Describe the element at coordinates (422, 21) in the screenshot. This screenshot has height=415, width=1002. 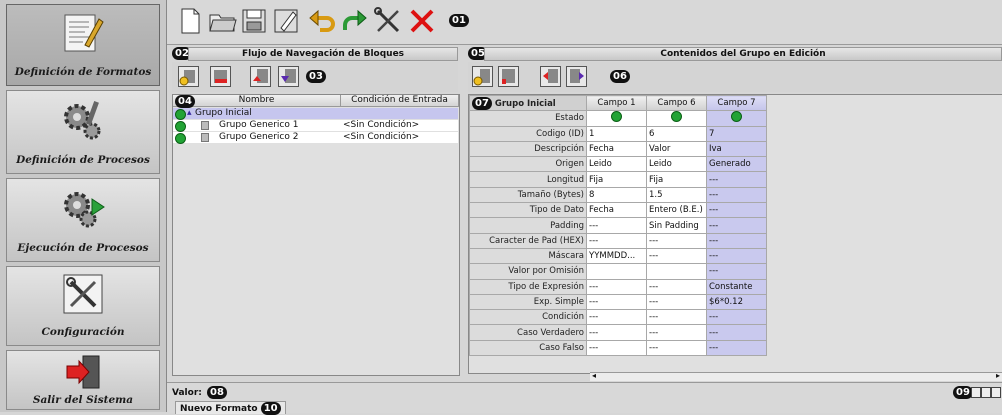
I see `delete-icon` at that location.